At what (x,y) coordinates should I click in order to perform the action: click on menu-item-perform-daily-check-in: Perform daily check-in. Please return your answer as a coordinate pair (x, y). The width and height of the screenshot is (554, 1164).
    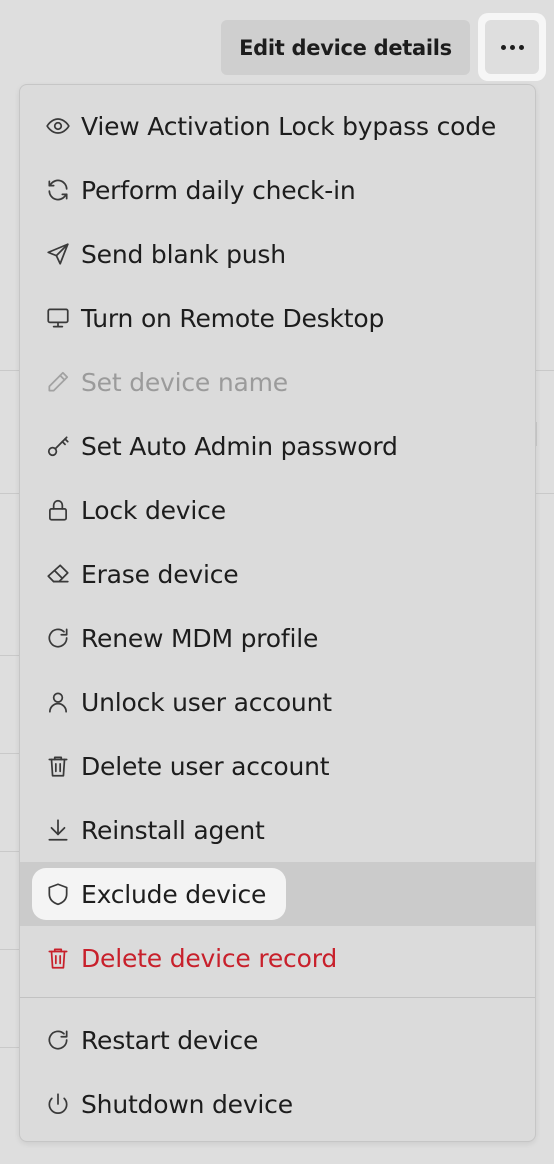
    Looking at the image, I should click on (277, 190).